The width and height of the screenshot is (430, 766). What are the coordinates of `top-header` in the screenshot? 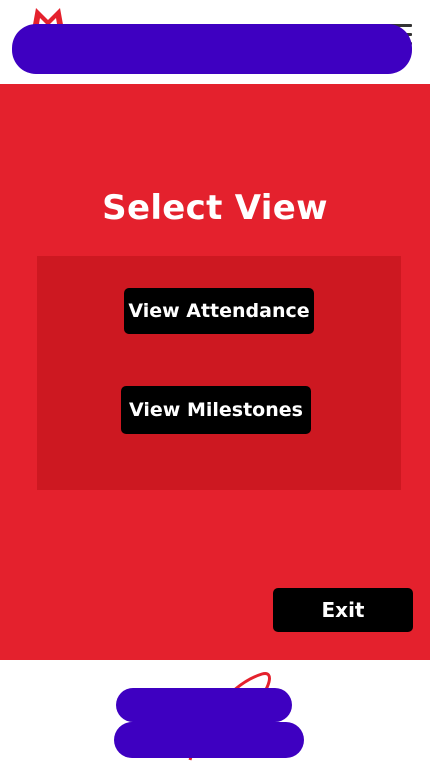 It's located at (215, 42).